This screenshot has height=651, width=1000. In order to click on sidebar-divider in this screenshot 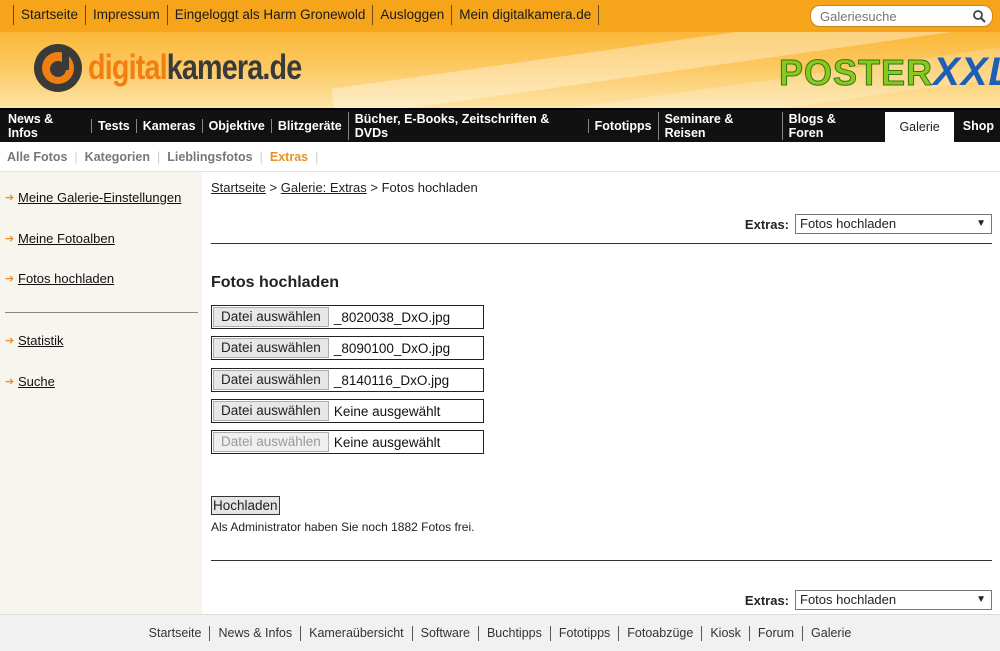, I will do `click(101, 312)`.